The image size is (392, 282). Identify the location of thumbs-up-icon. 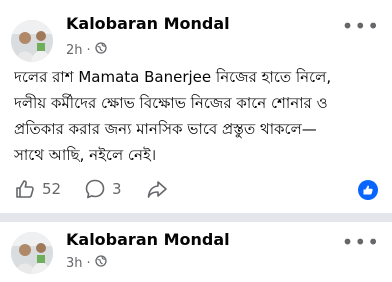
(25, 189).